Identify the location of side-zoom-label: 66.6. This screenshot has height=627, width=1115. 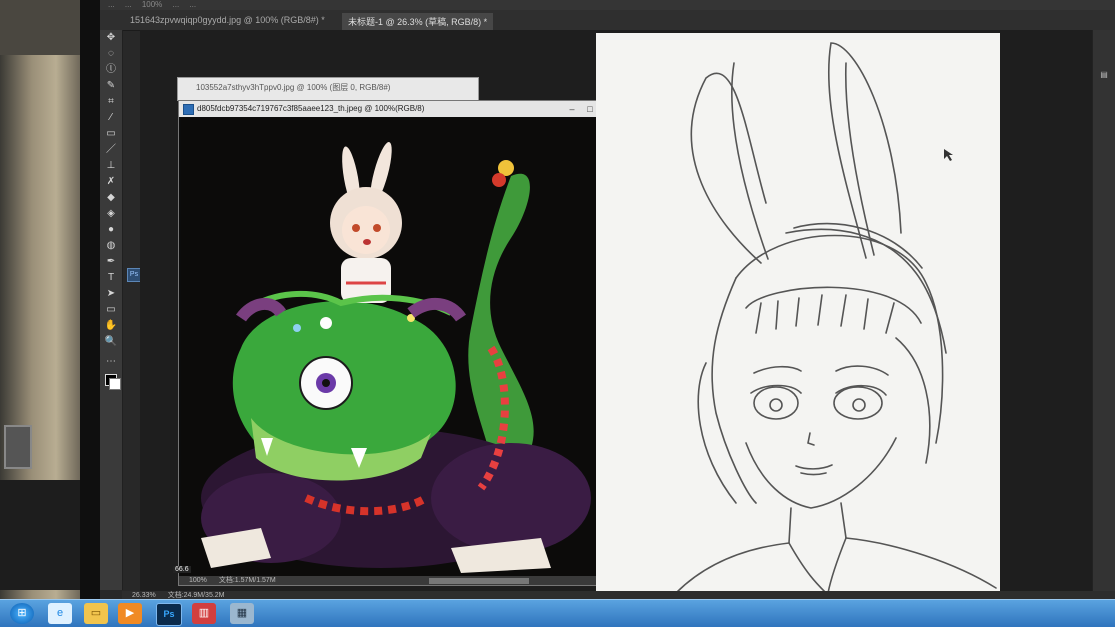
(182, 569).